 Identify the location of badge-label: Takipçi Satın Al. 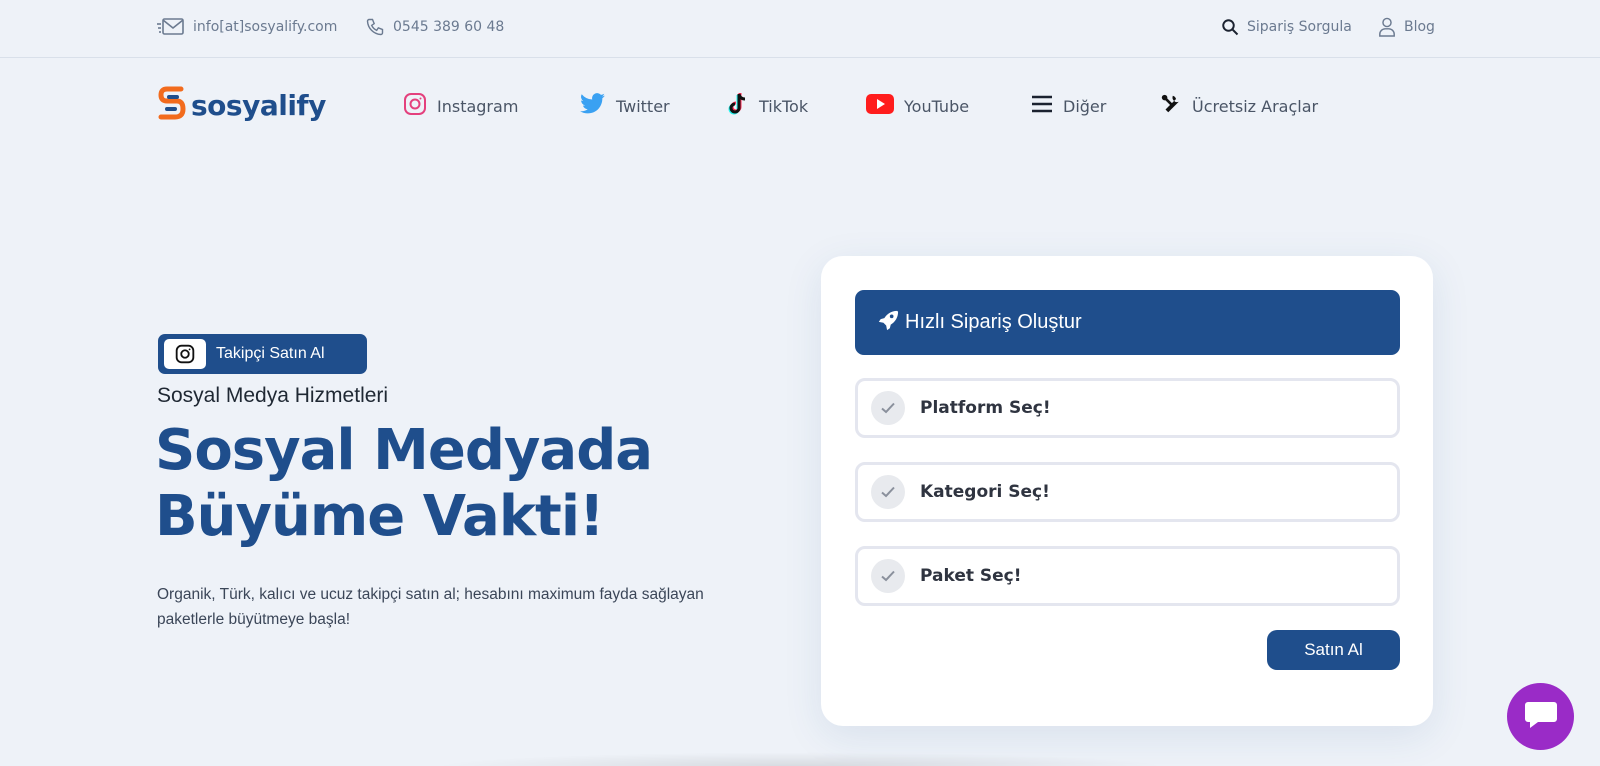
(270, 353).